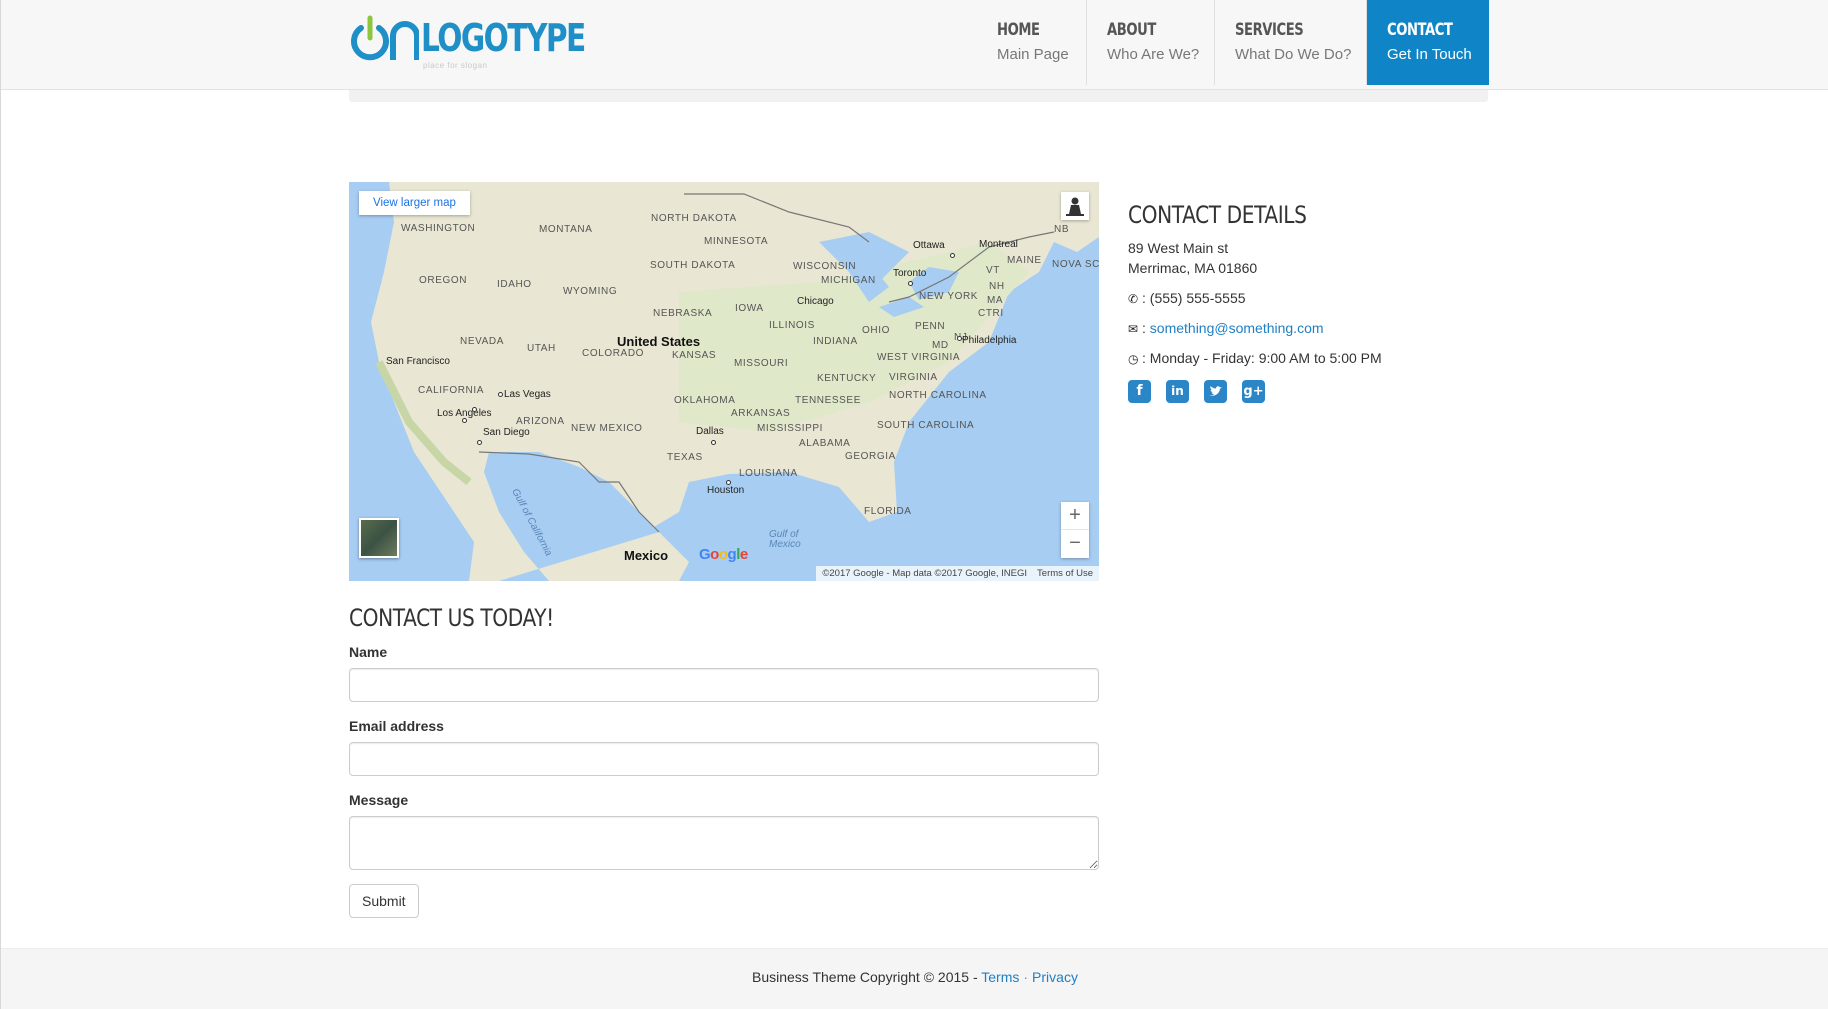 This screenshot has width=1828, height=1009. I want to click on map-label: NEW MEXICO, so click(607, 428).